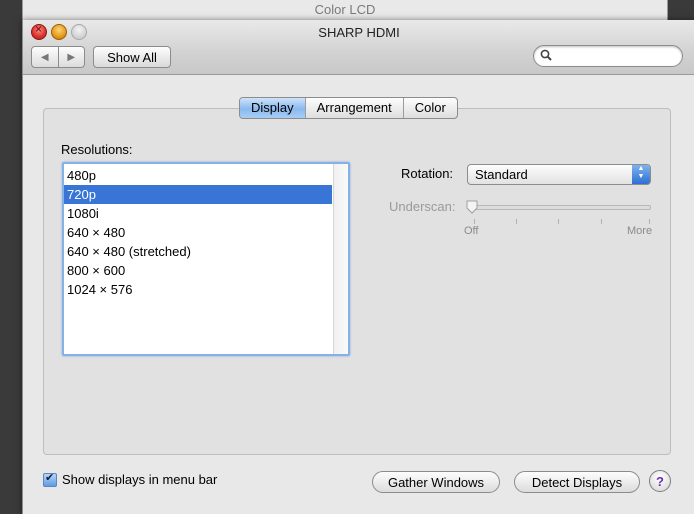  I want to click on rotation-select: Standard ▲ ▼, so click(559, 174).